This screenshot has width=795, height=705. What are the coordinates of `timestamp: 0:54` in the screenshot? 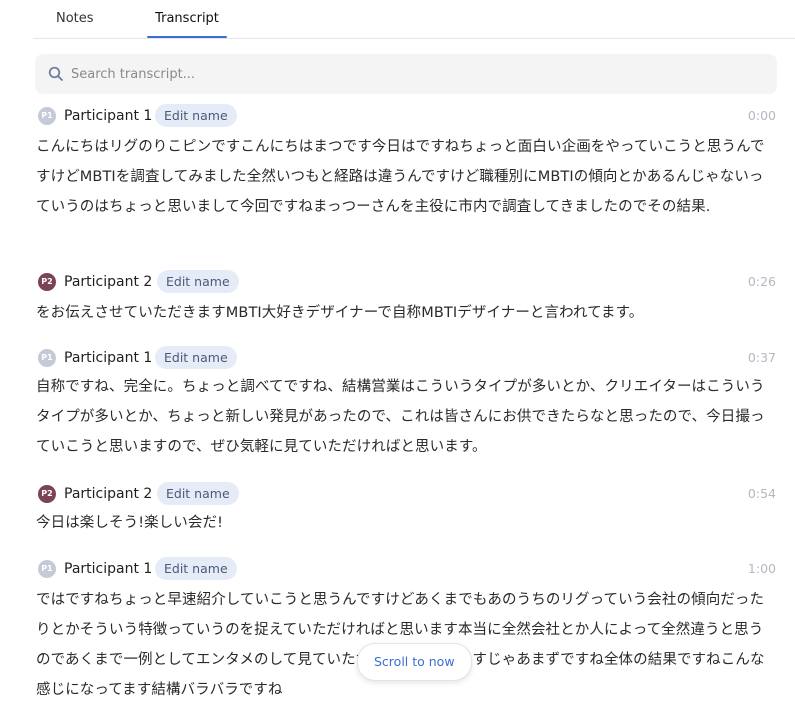 It's located at (762, 493).